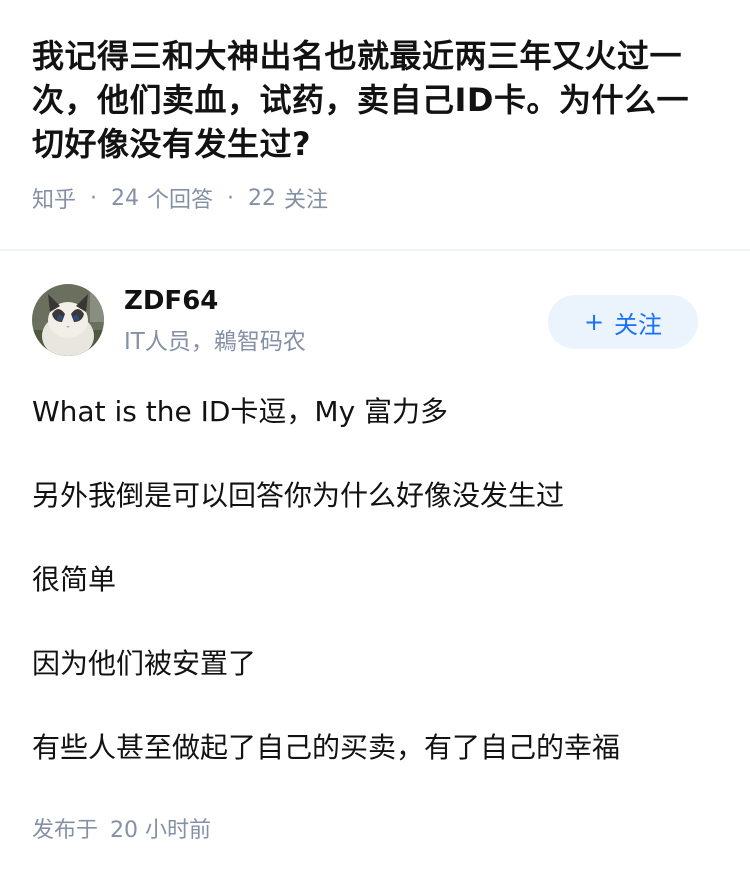  Describe the element at coordinates (306, 198) in the screenshot. I see `followers-label: 关注` at that location.